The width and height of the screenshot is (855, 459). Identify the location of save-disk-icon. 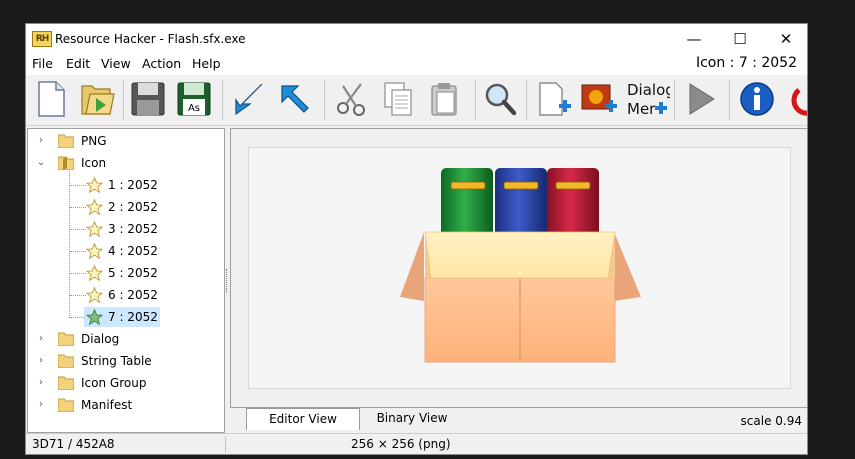
(148, 99).